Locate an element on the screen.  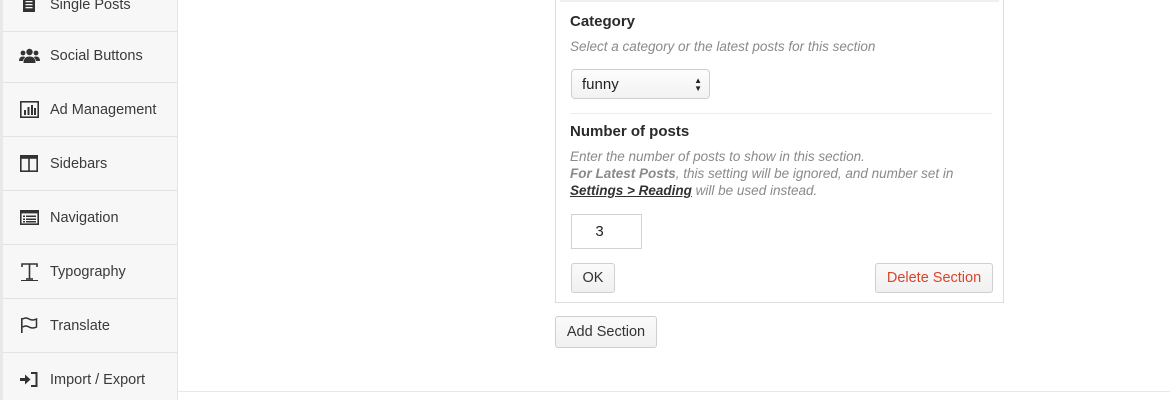
users-icon is located at coordinates (29, 56).